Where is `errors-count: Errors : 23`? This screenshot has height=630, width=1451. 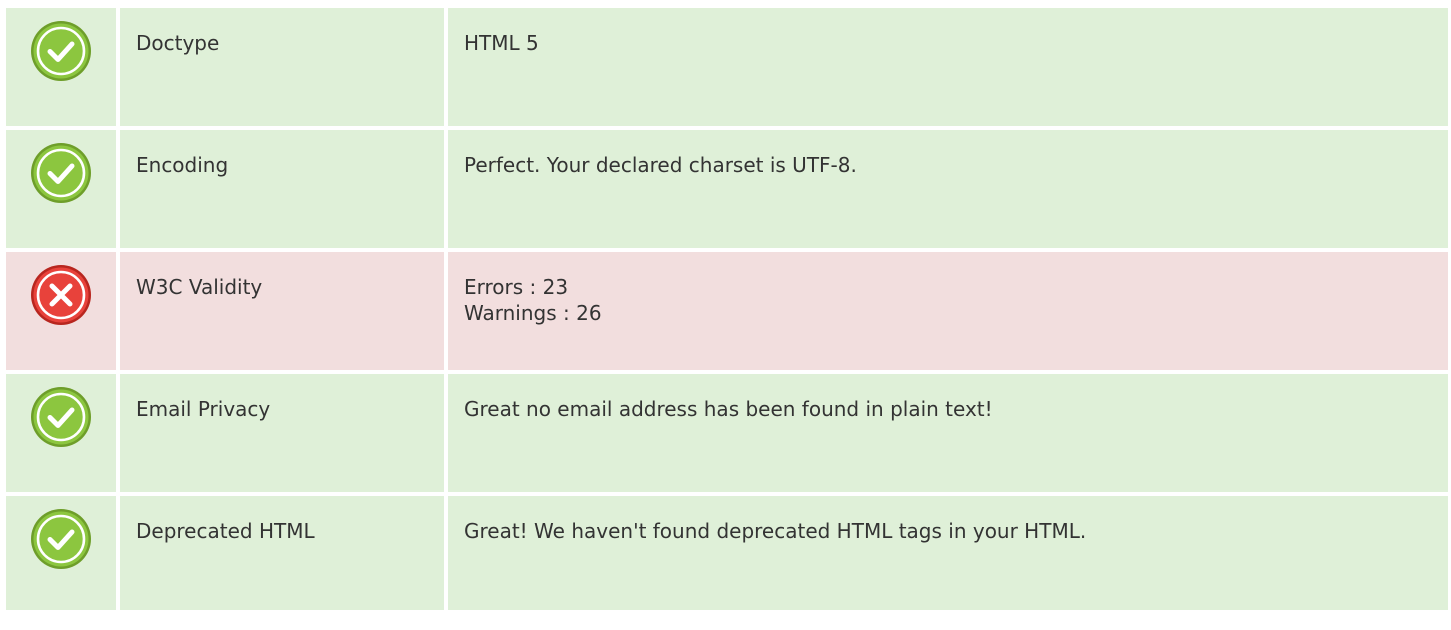 errors-count: Errors : 23 is located at coordinates (516, 287).